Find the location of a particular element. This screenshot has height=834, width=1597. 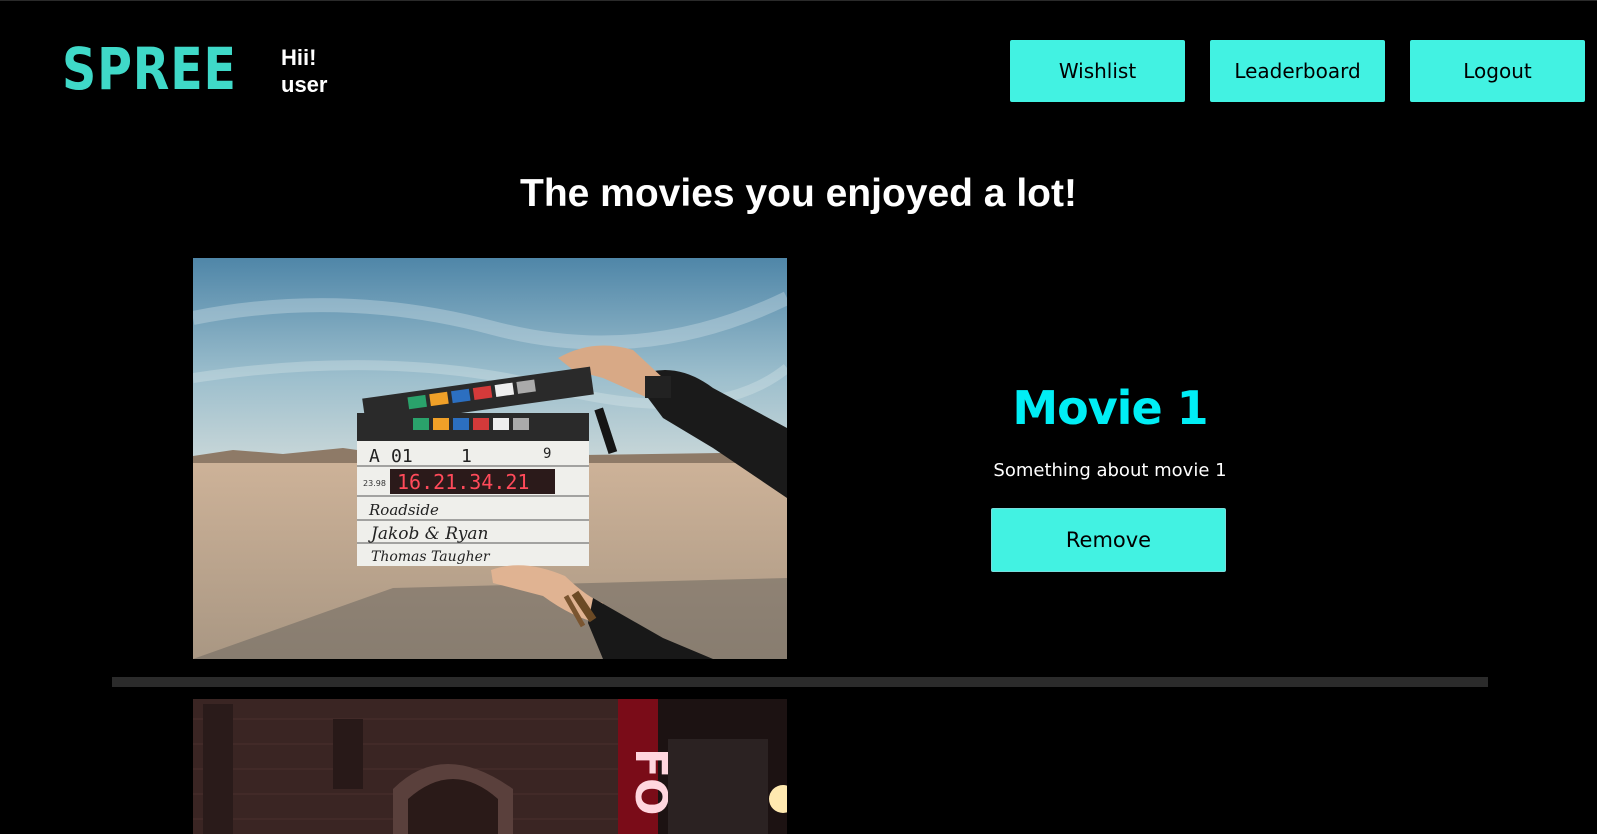

user-greeting: Hii! user is located at coordinates (304, 71).